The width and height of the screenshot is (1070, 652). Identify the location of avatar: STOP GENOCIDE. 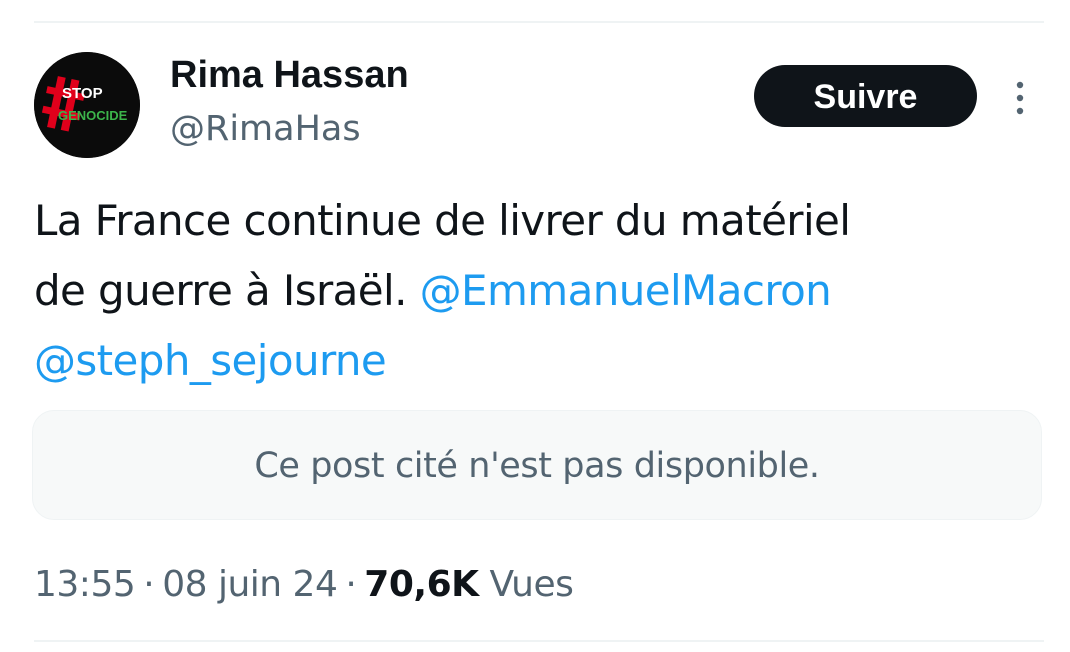
(87, 105).